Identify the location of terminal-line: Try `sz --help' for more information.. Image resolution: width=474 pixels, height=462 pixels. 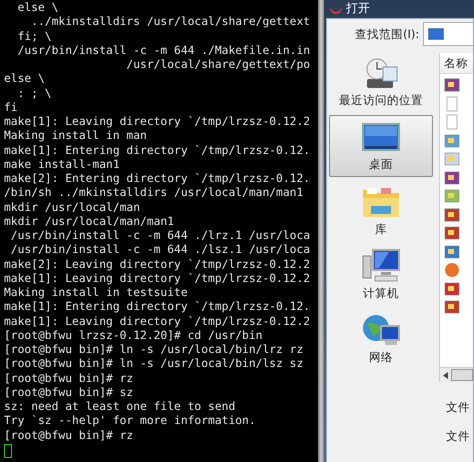
(130, 421).